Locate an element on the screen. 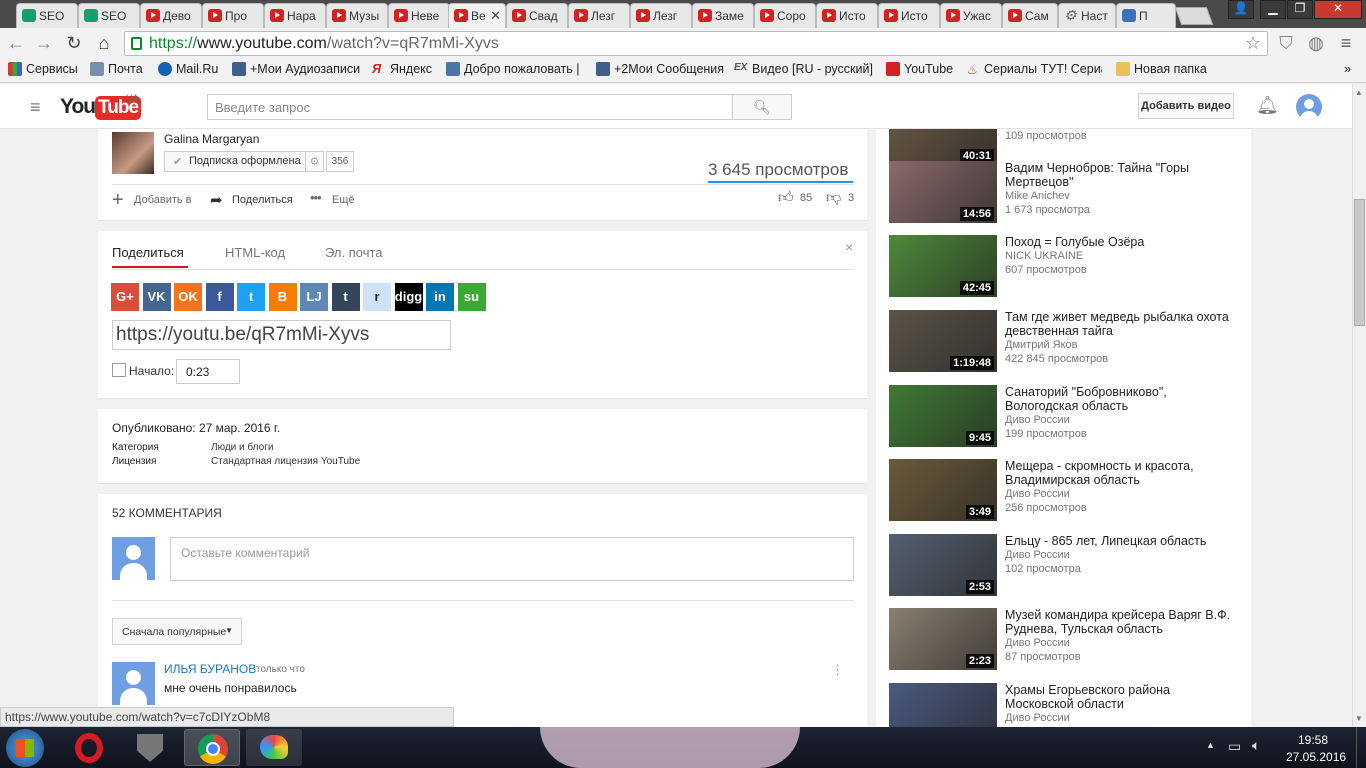 The image size is (1366, 768). bookmark-mailru: Mail.Ru is located at coordinates (188, 69).